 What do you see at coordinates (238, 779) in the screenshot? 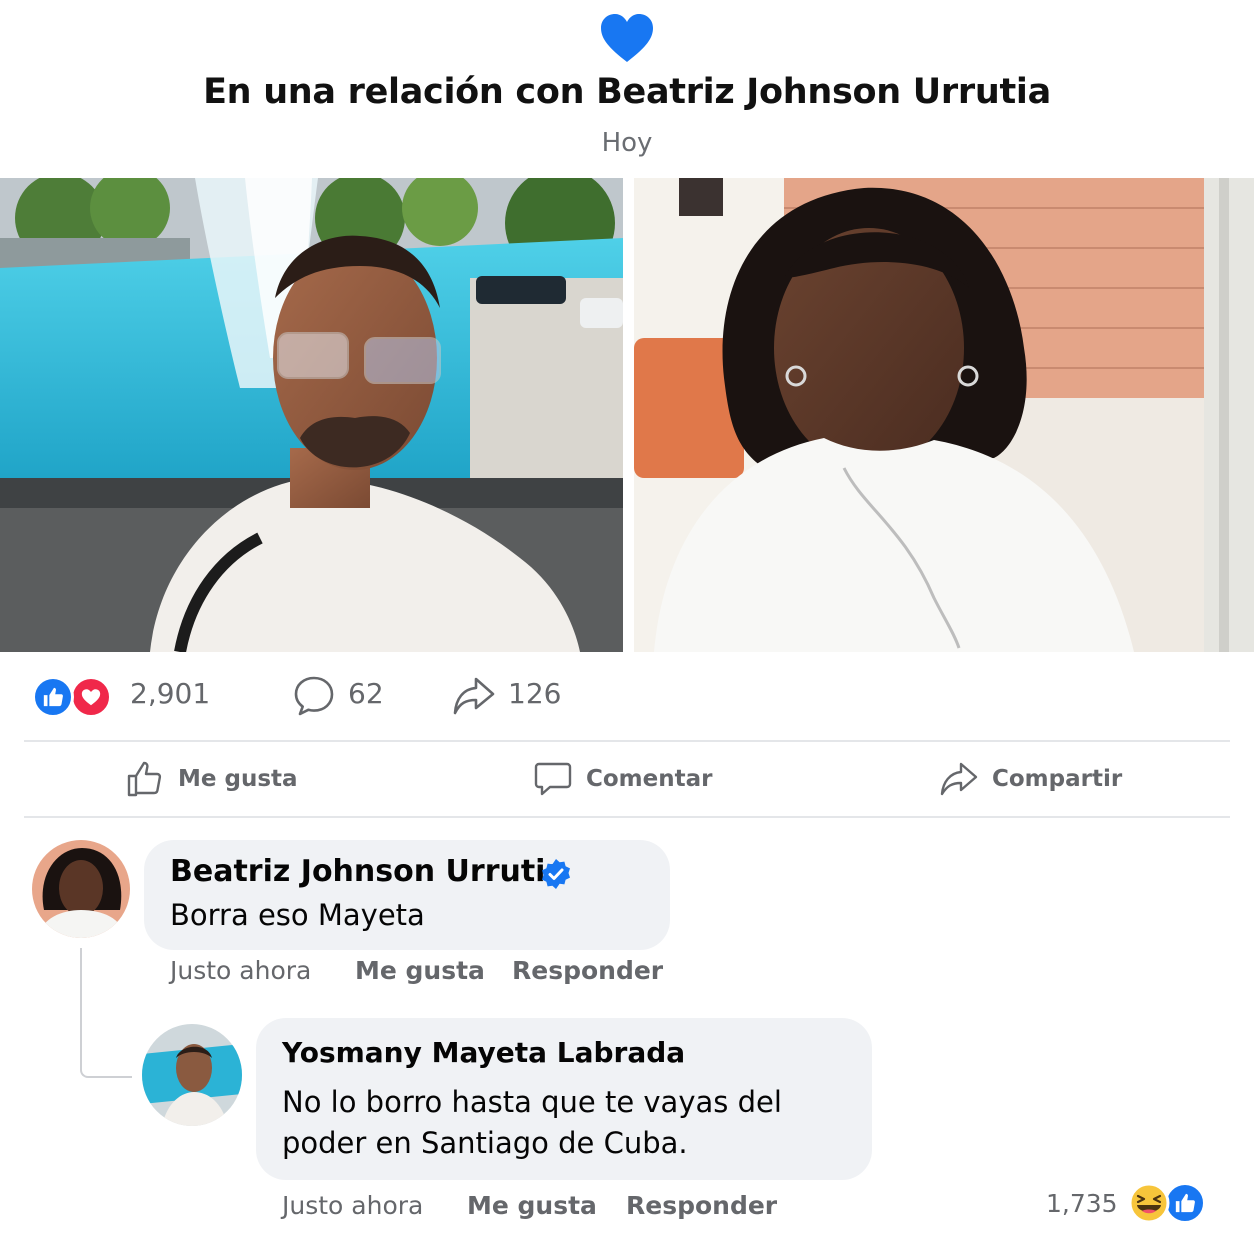
I see `like-button-label: Me gusta` at bounding box center [238, 779].